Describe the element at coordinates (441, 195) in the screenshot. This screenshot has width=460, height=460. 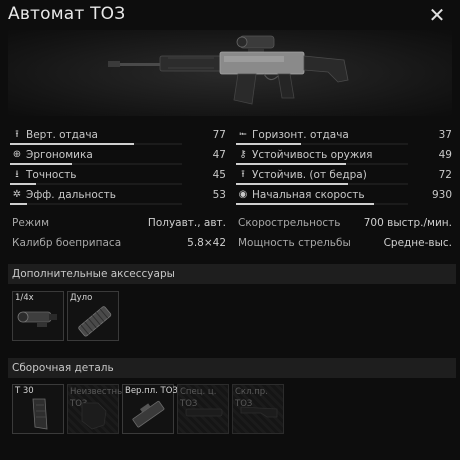
I see `stat-value: 930` at that location.